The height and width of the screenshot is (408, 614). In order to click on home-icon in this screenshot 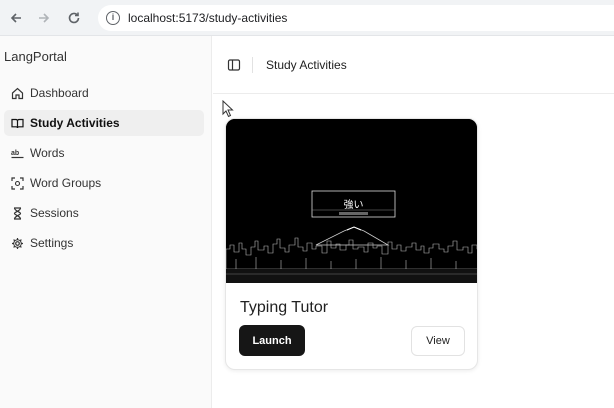, I will do `click(17, 93)`.